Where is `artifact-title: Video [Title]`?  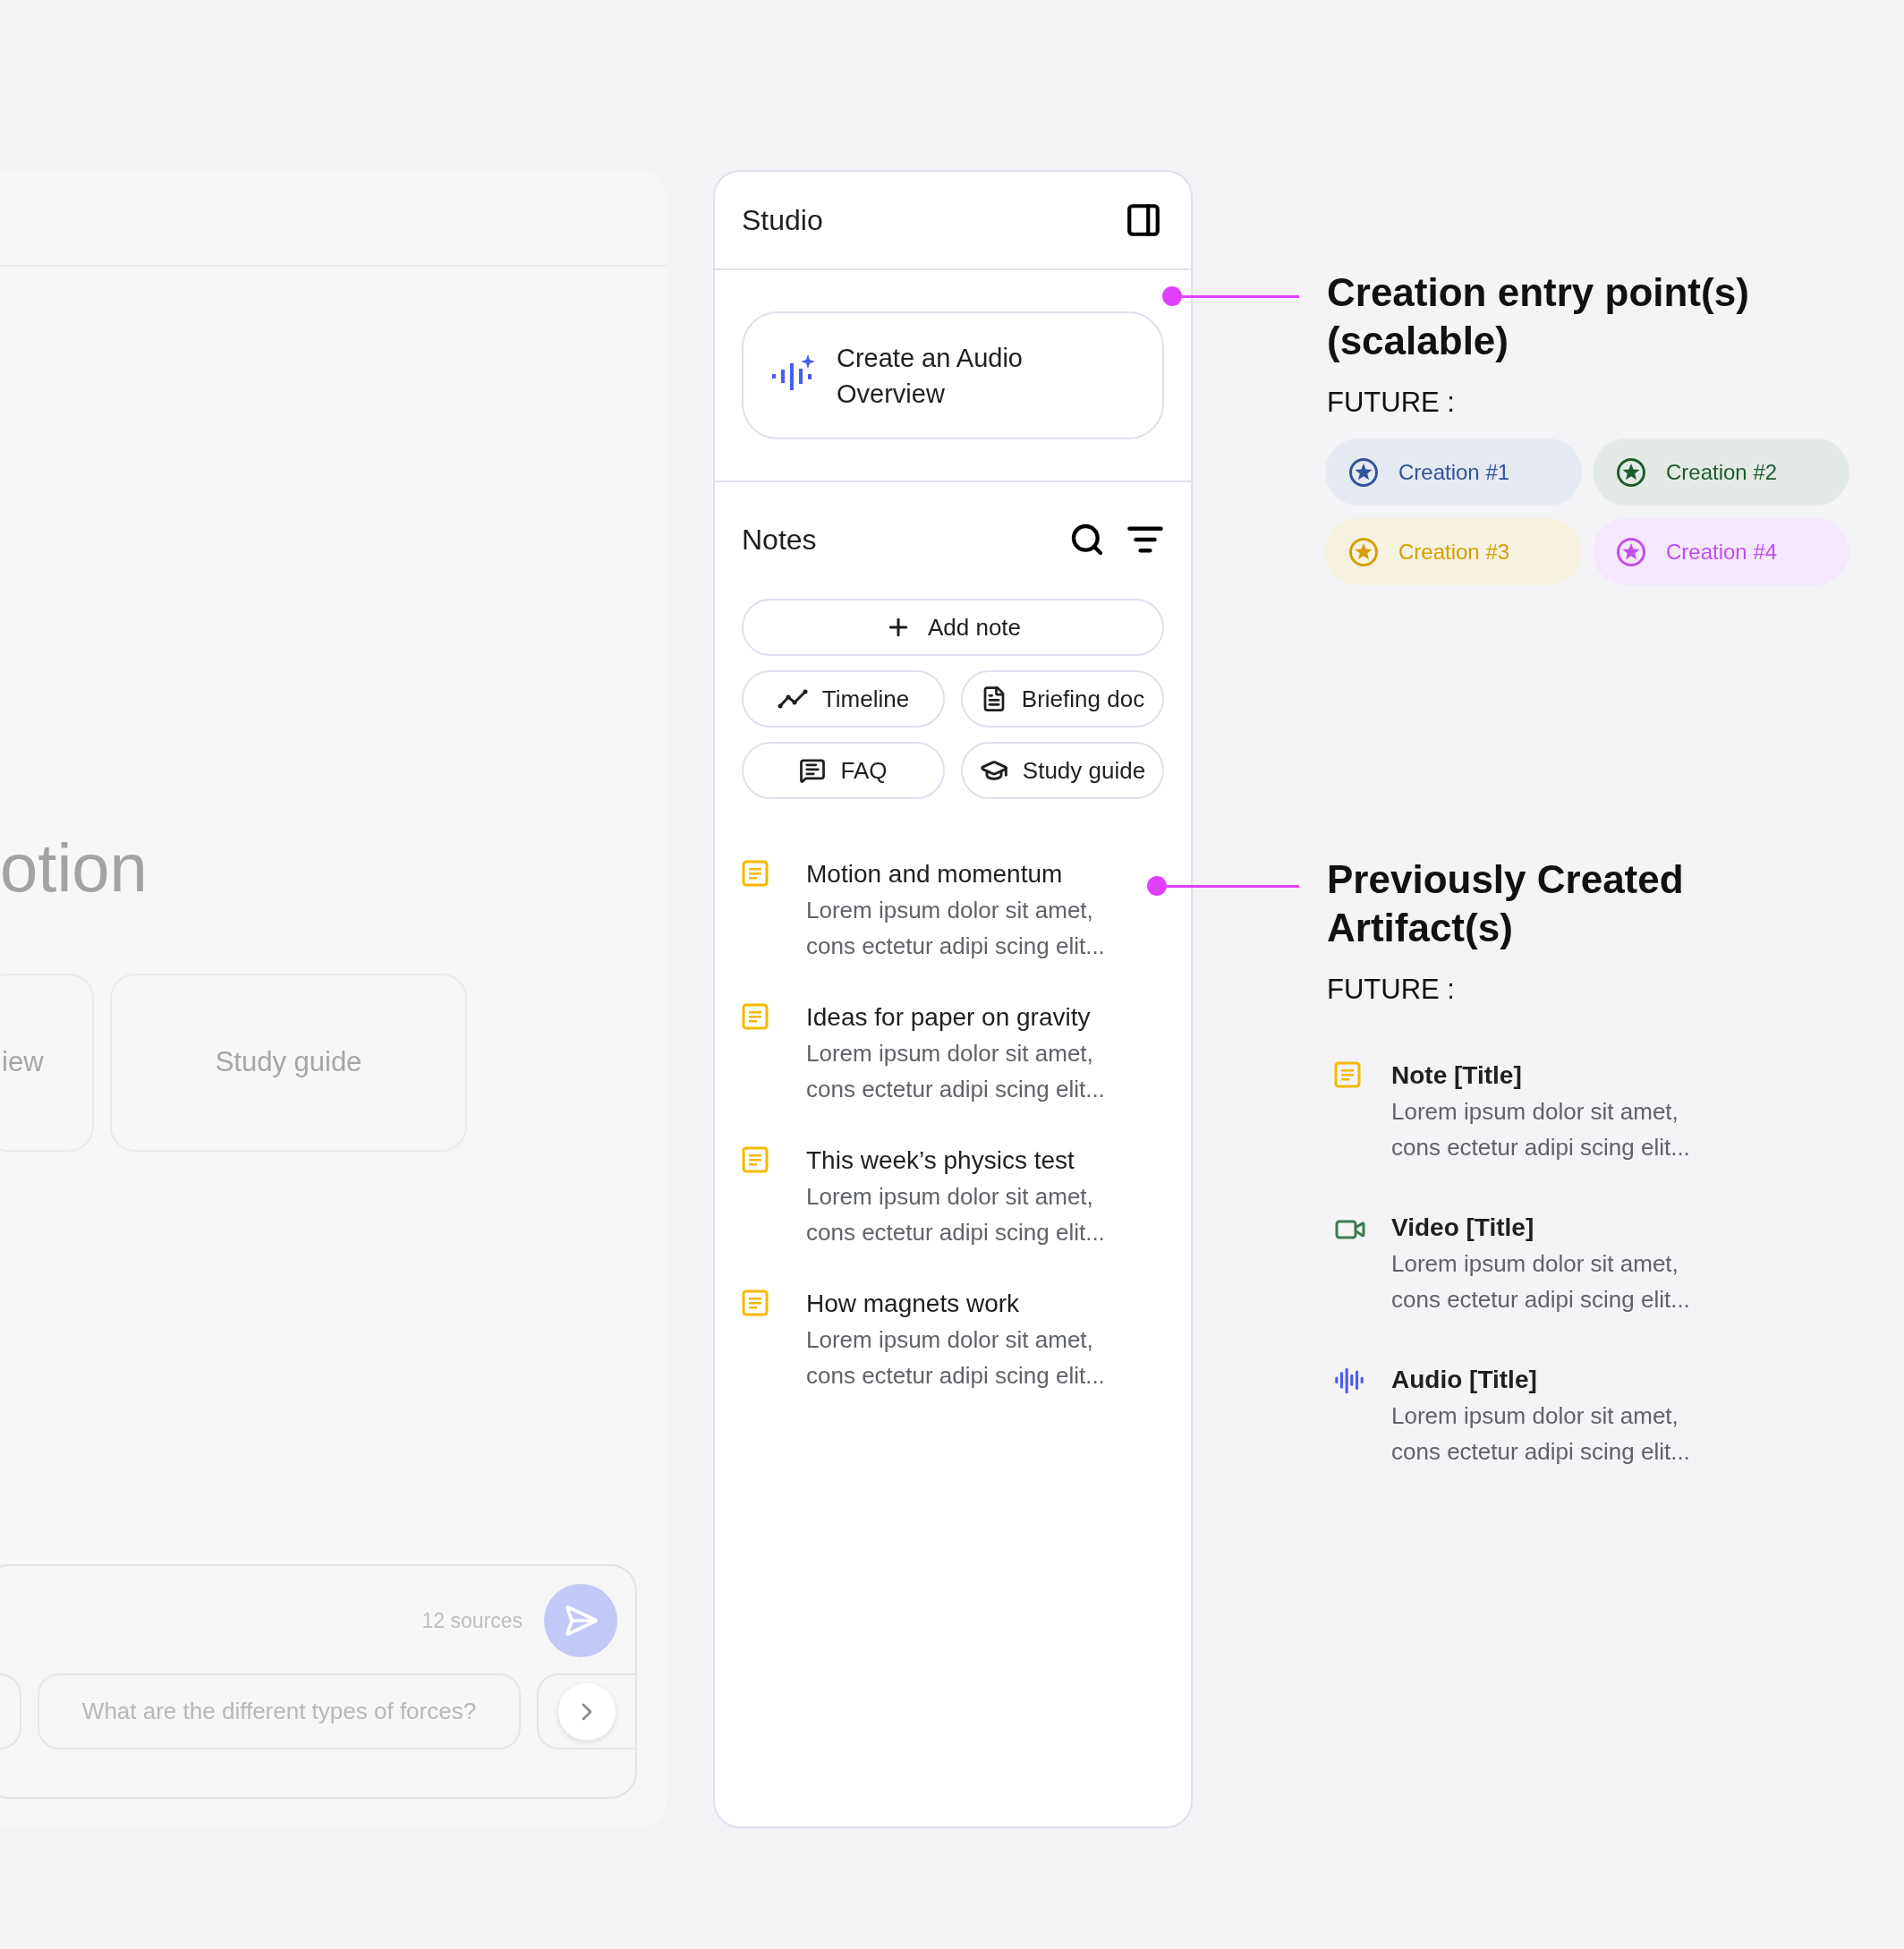 artifact-title: Video [Title] is located at coordinates (1463, 1228).